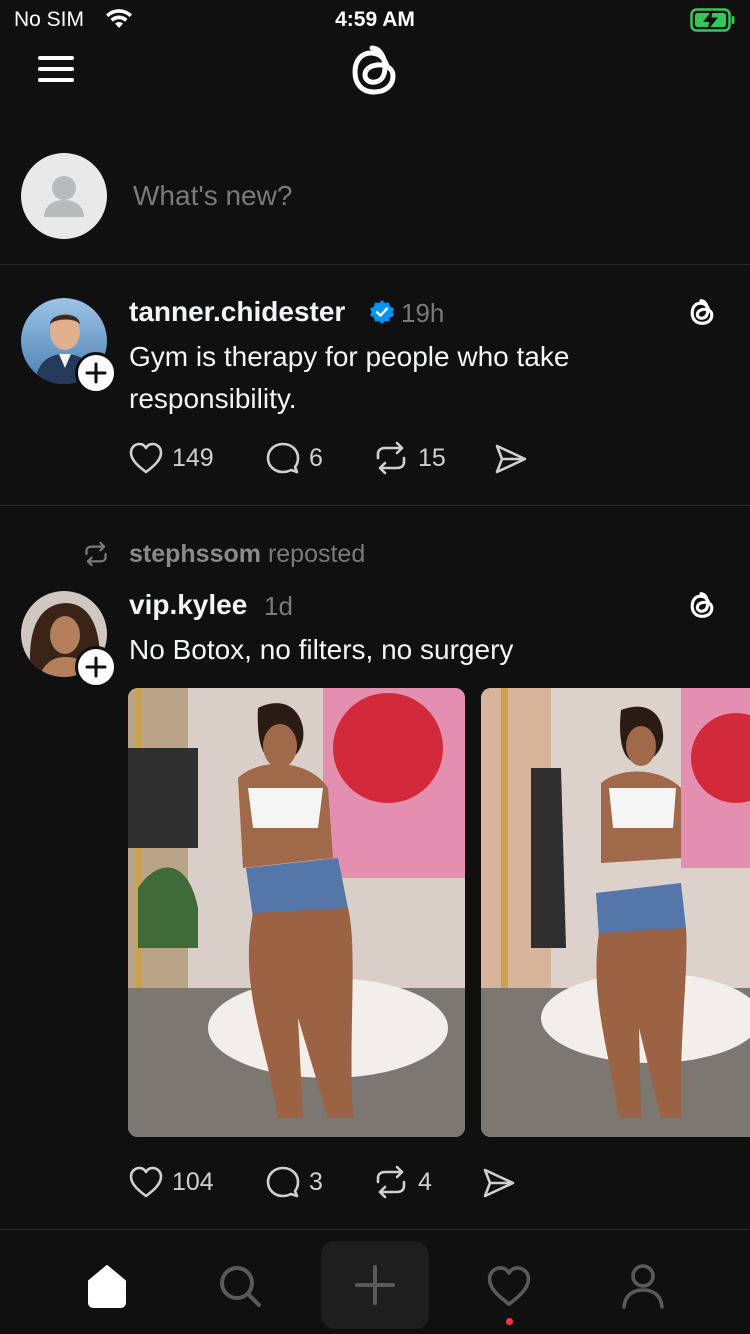 This screenshot has height=1334, width=750. I want to click on composer-input: What's new?, so click(212, 196).